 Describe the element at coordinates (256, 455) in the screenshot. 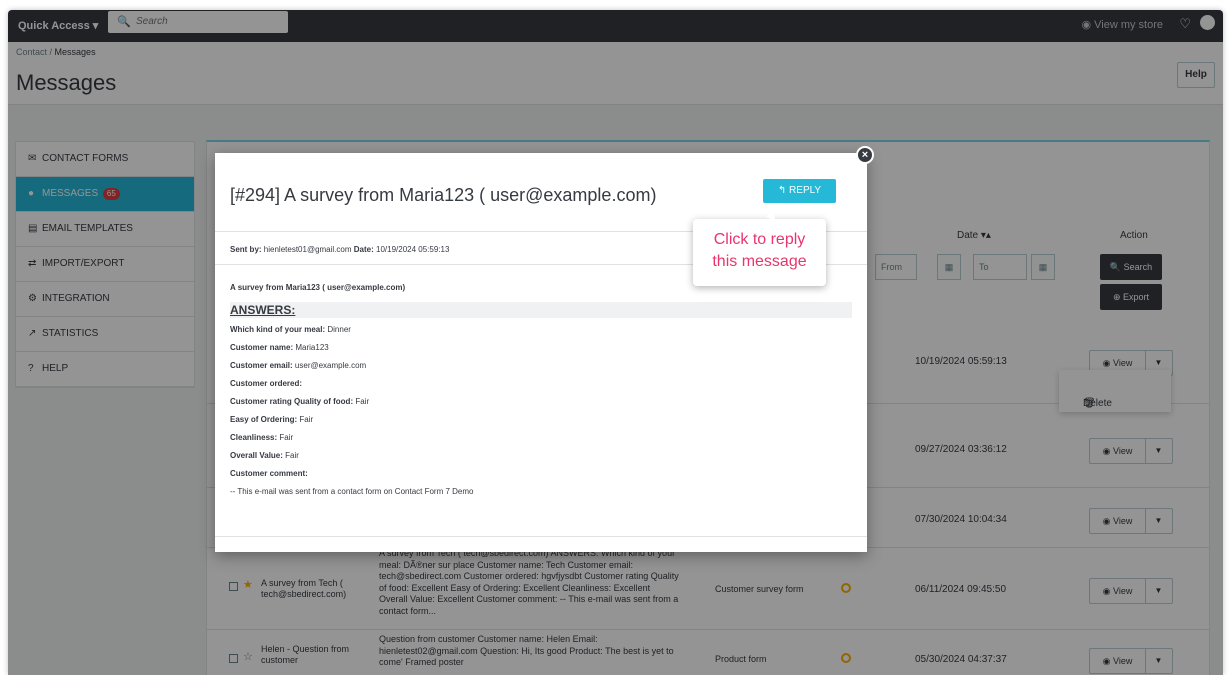

I see `answer-label: Overall Value:` at that location.